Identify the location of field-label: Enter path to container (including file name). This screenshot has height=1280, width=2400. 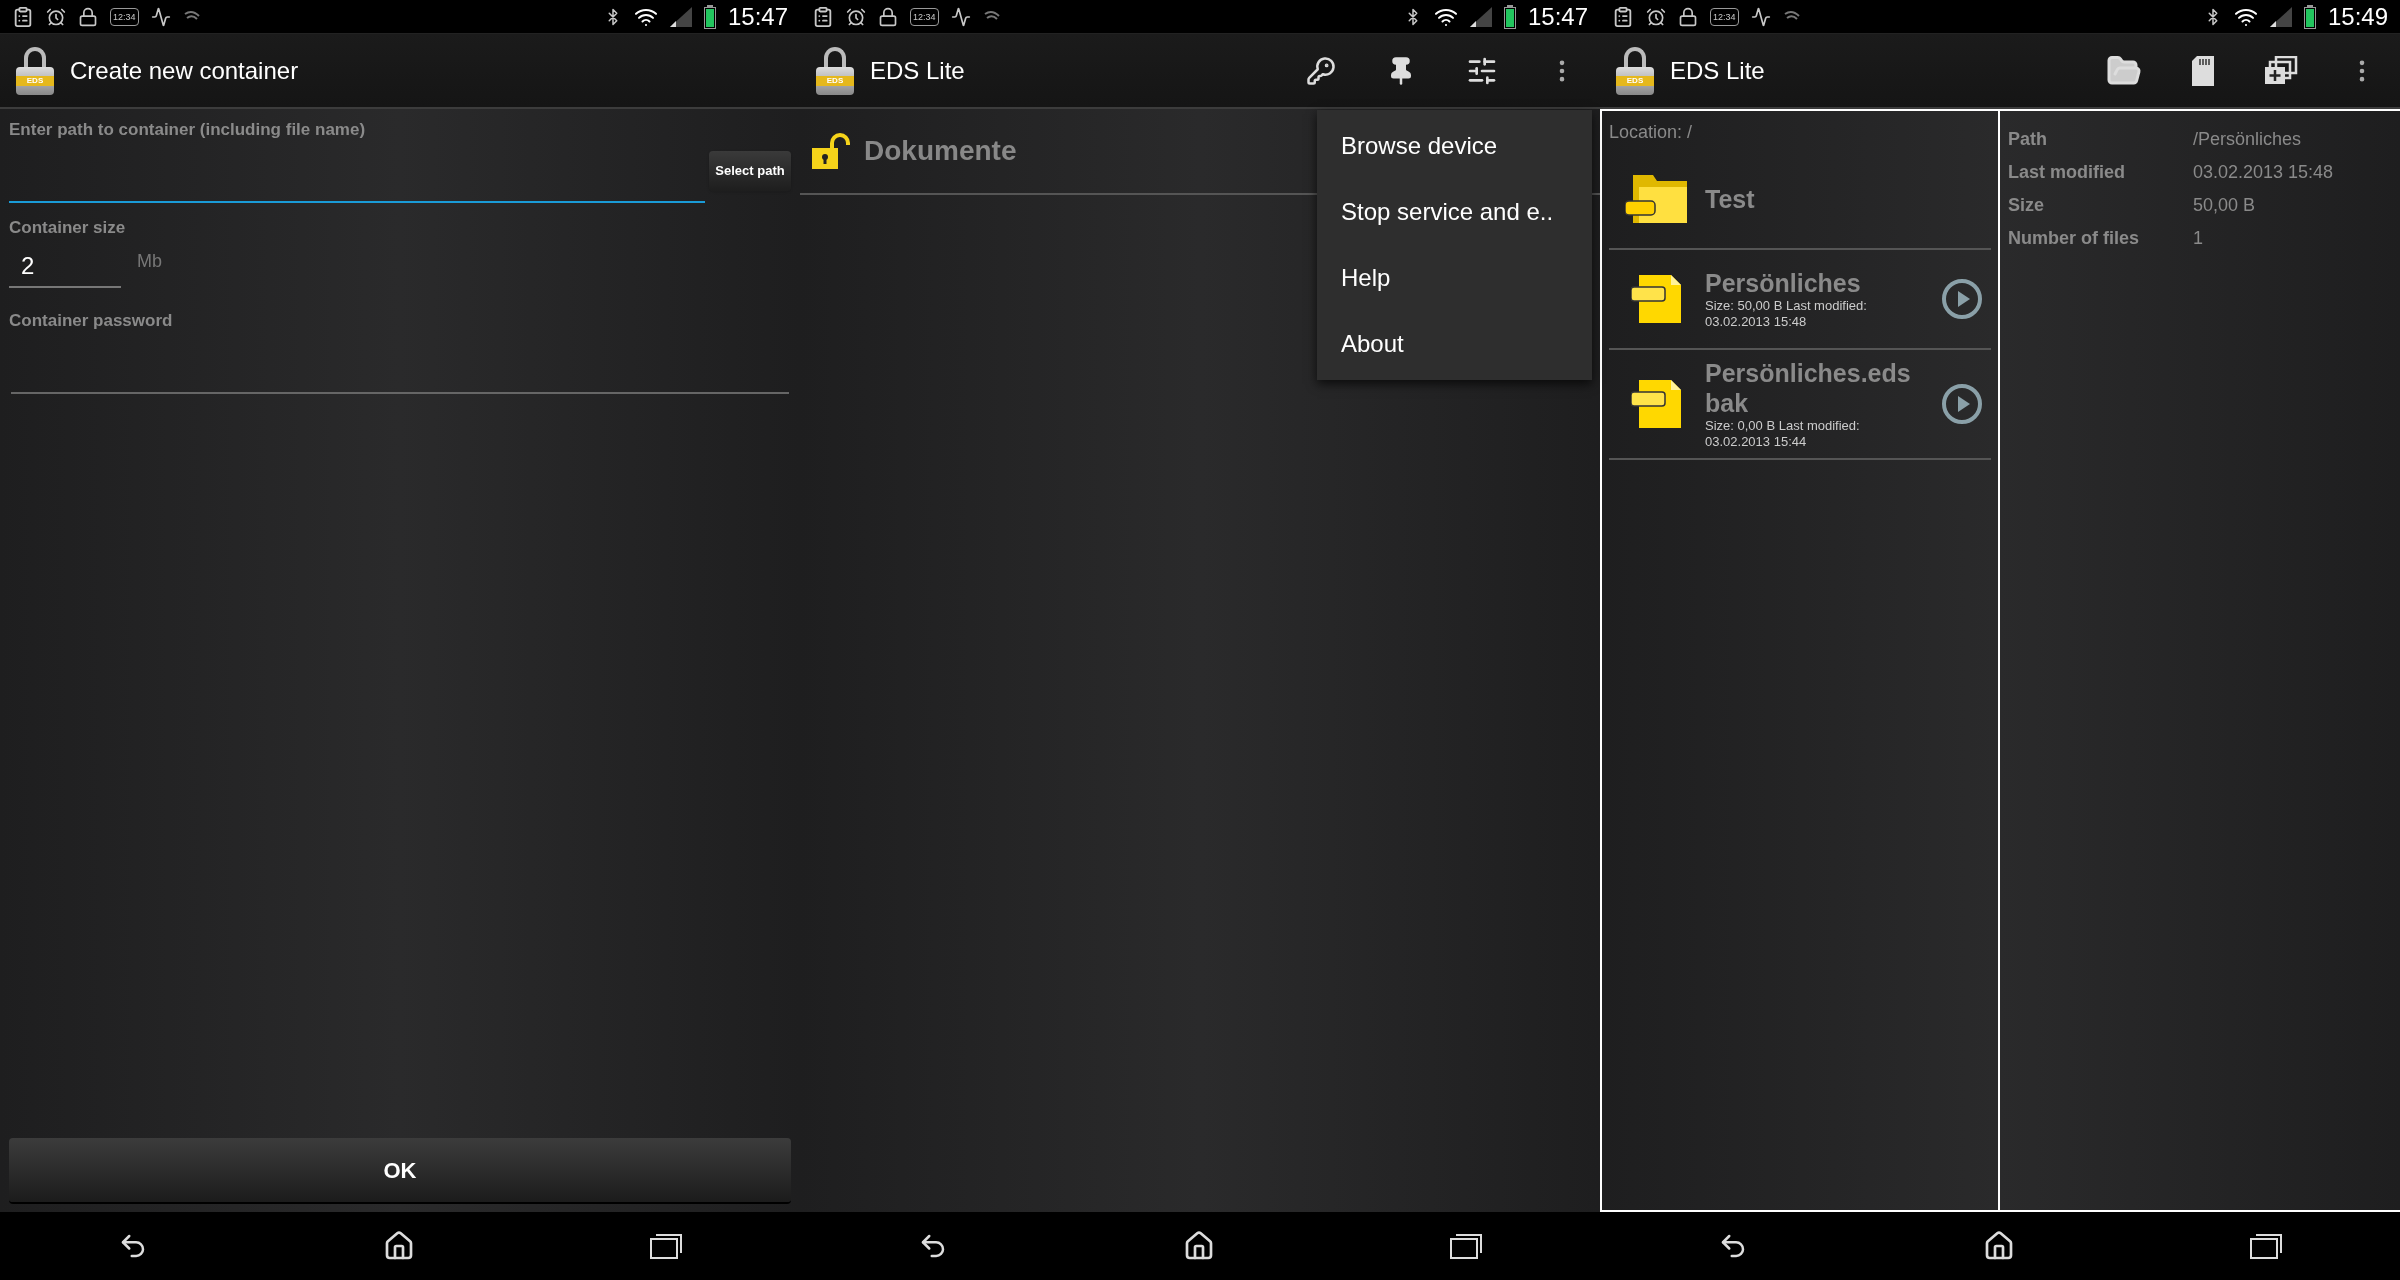
(188, 130).